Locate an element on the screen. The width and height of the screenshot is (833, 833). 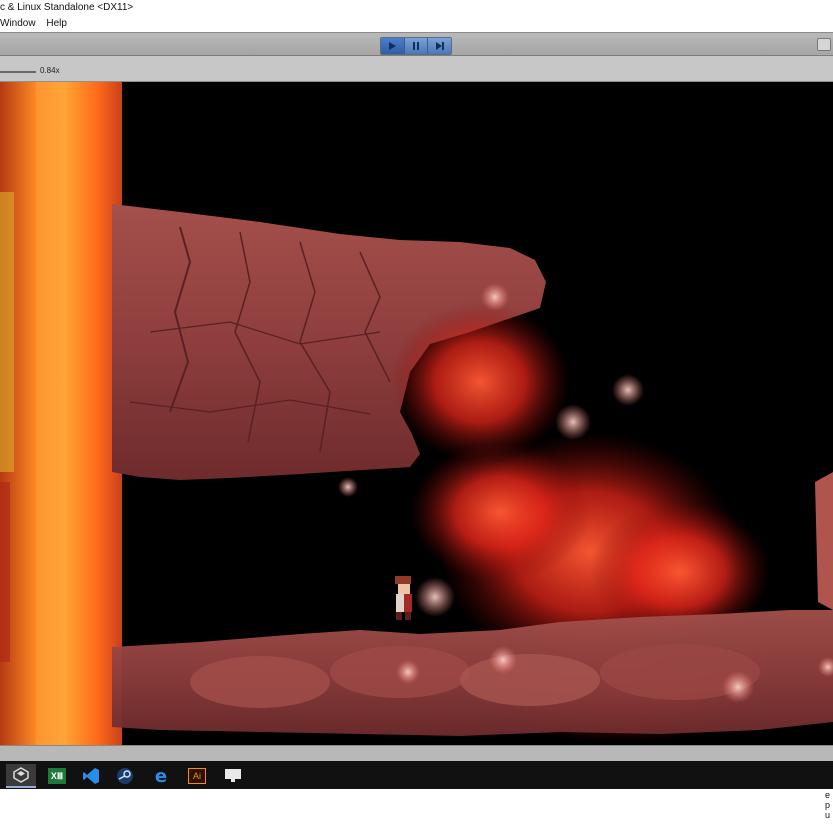
corner-text: e p u is located at coordinates (828, 805).